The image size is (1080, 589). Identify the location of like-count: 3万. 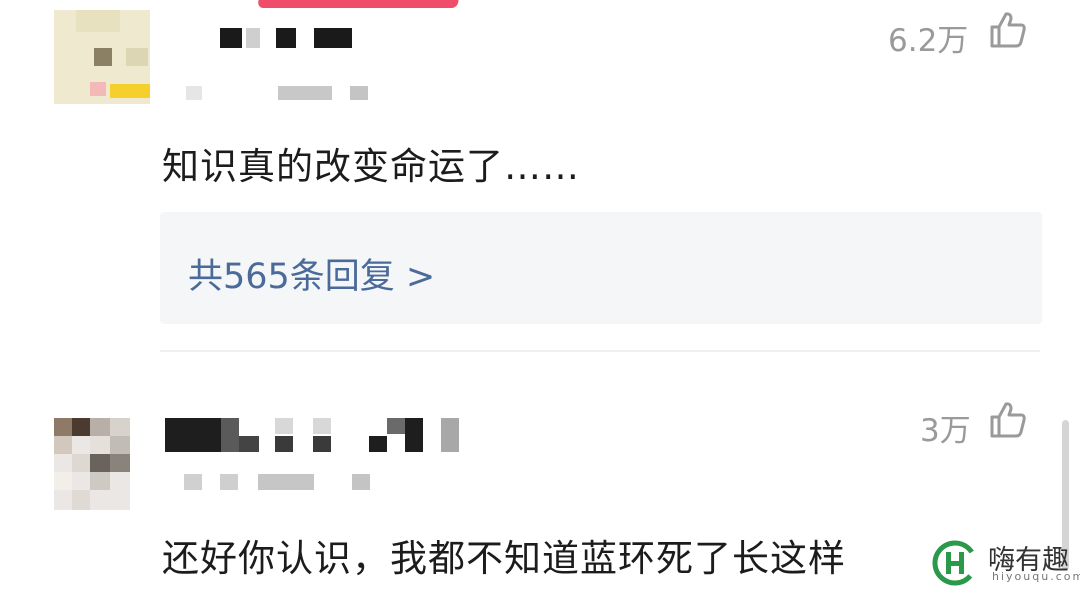
(945, 431).